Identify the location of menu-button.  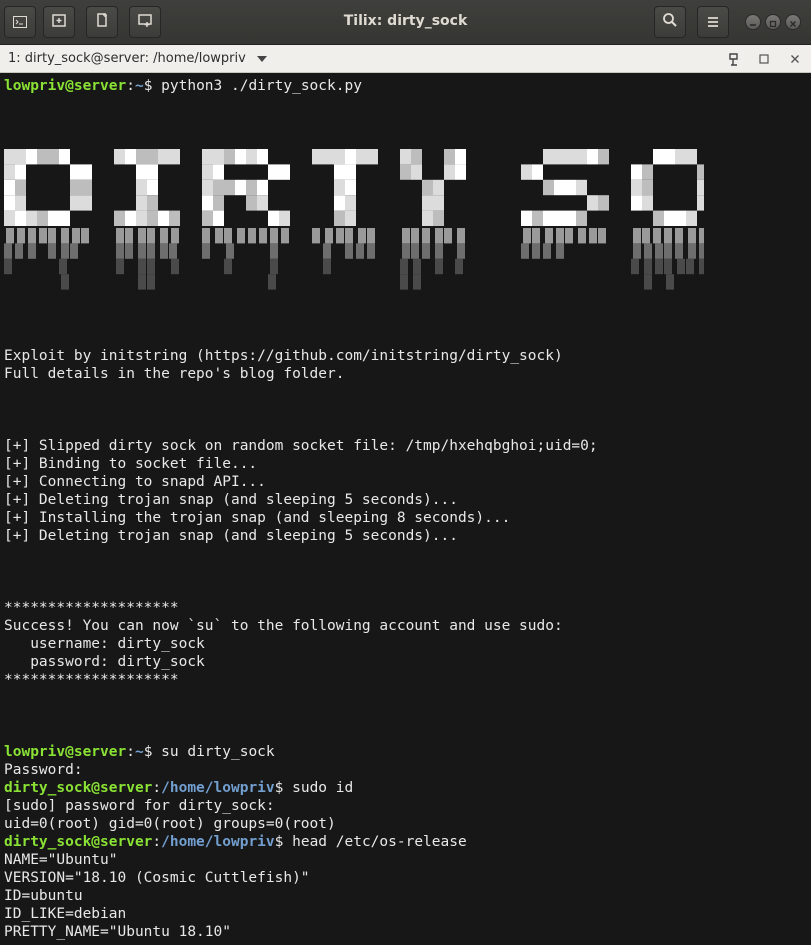
(713, 22).